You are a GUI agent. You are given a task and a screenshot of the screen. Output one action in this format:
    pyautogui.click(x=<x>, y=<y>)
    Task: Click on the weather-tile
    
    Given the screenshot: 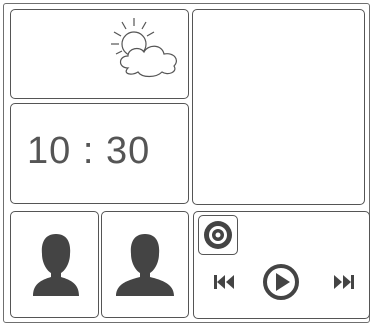 What is the action you would take?
    pyautogui.click(x=99, y=54)
    